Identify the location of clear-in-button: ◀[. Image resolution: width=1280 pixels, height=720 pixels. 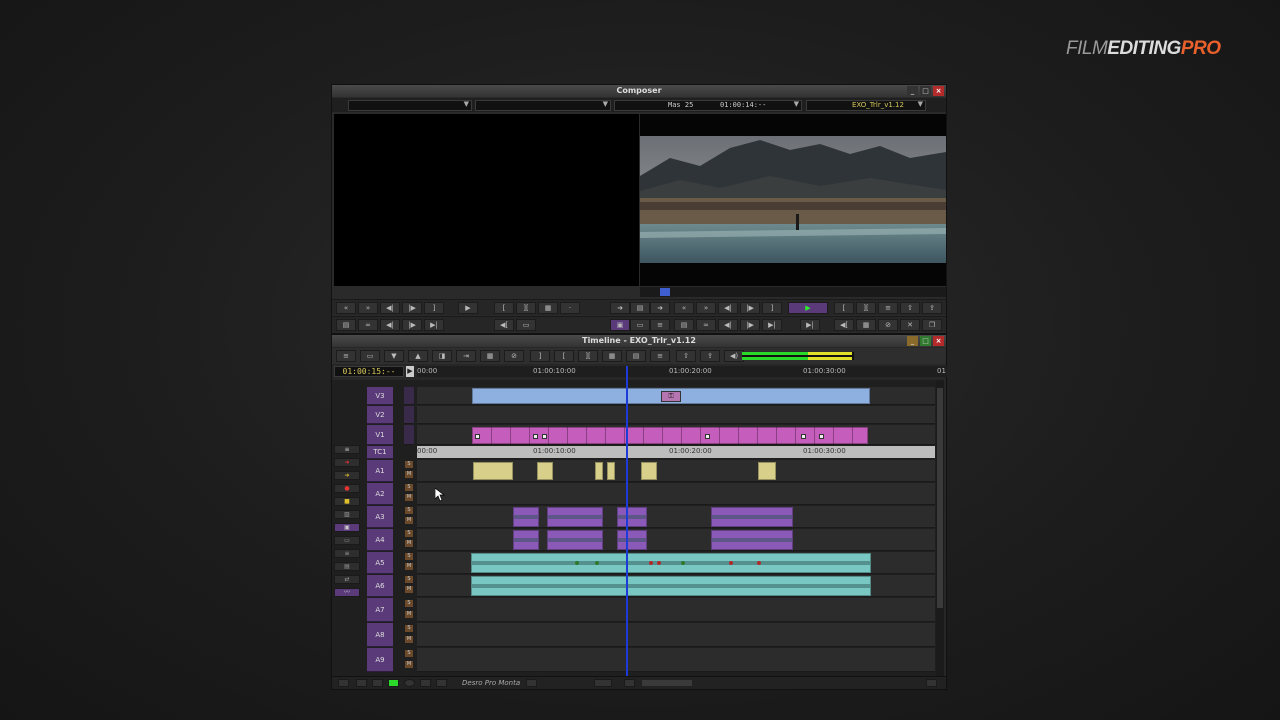
(504, 325).